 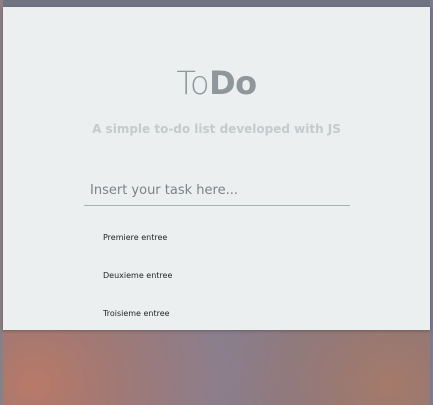 I want to click on app-title: ToDo, so click(x=216, y=83).